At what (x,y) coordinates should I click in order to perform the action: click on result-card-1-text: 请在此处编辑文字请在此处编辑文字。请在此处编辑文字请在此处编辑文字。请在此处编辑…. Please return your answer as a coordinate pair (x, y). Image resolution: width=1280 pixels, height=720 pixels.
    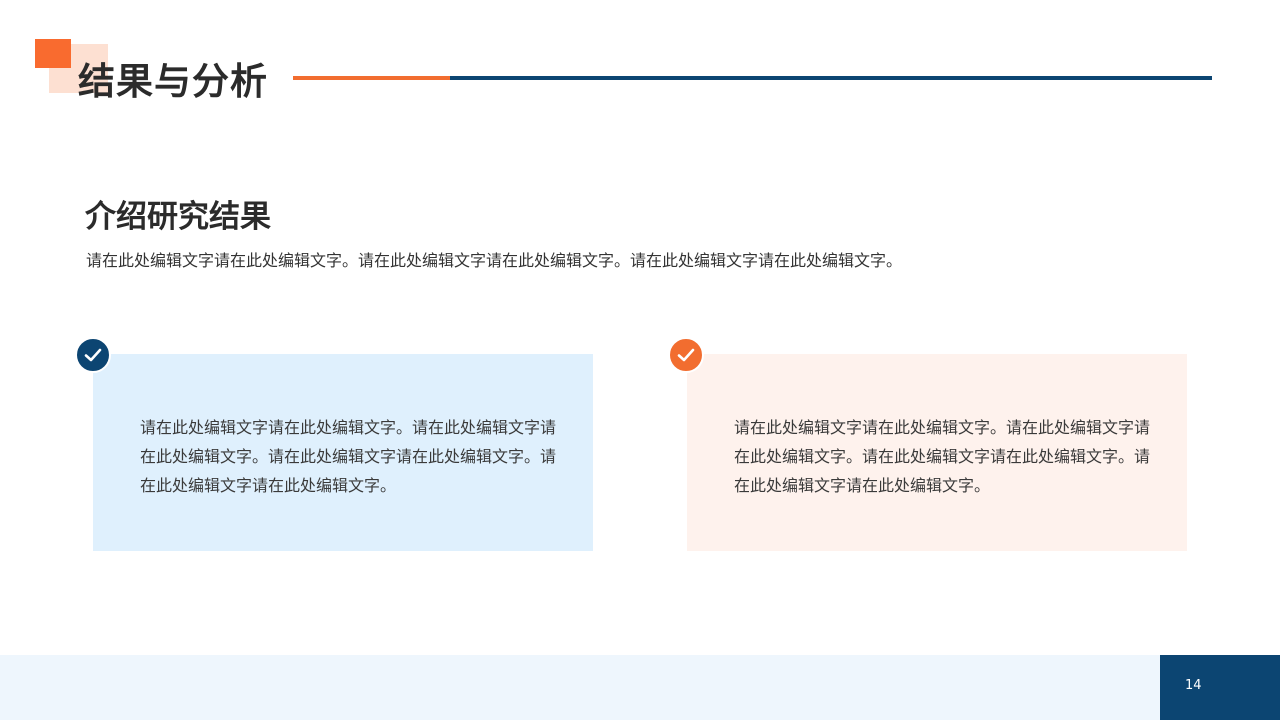
    Looking at the image, I should click on (348, 456).